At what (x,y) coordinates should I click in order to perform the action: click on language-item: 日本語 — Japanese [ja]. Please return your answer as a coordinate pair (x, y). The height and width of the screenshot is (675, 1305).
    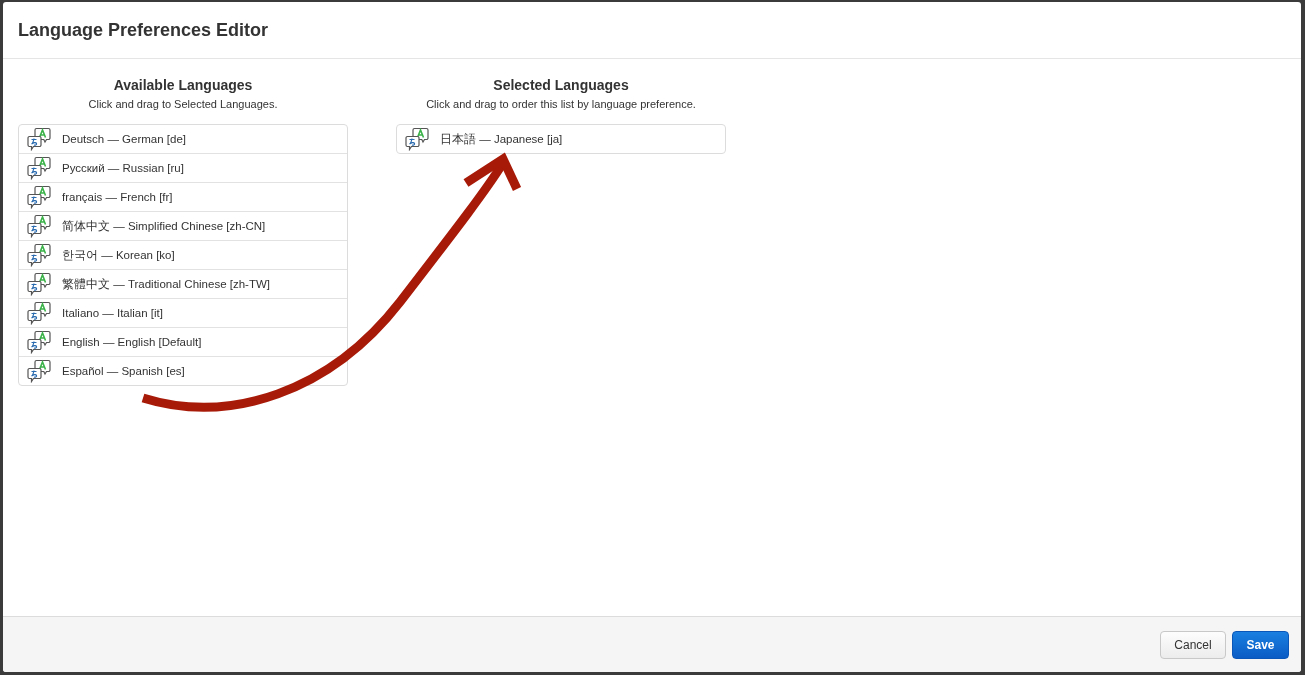
    Looking at the image, I should click on (561, 139).